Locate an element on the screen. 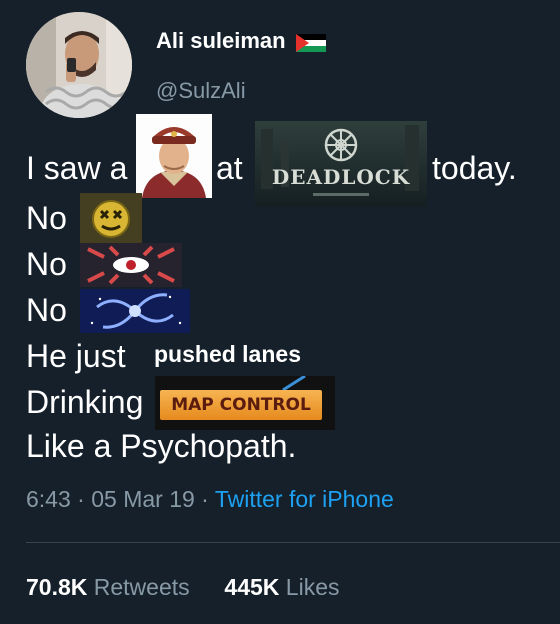 This screenshot has width=560, height=624. deadlock-logo-icon: DEADLOCK is located at coordinates (341, 164).